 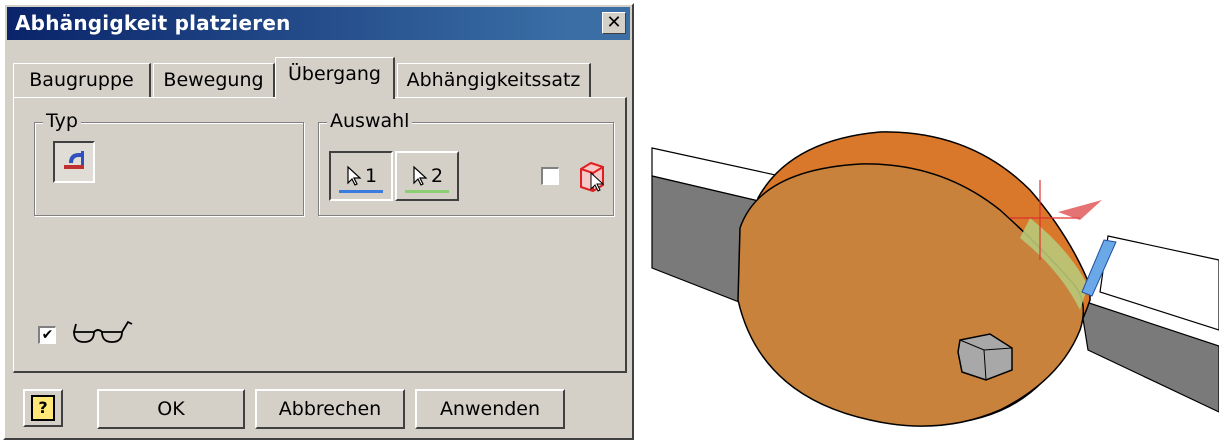 I want to click on check-mark: ✔, so click(x=47, y=335).